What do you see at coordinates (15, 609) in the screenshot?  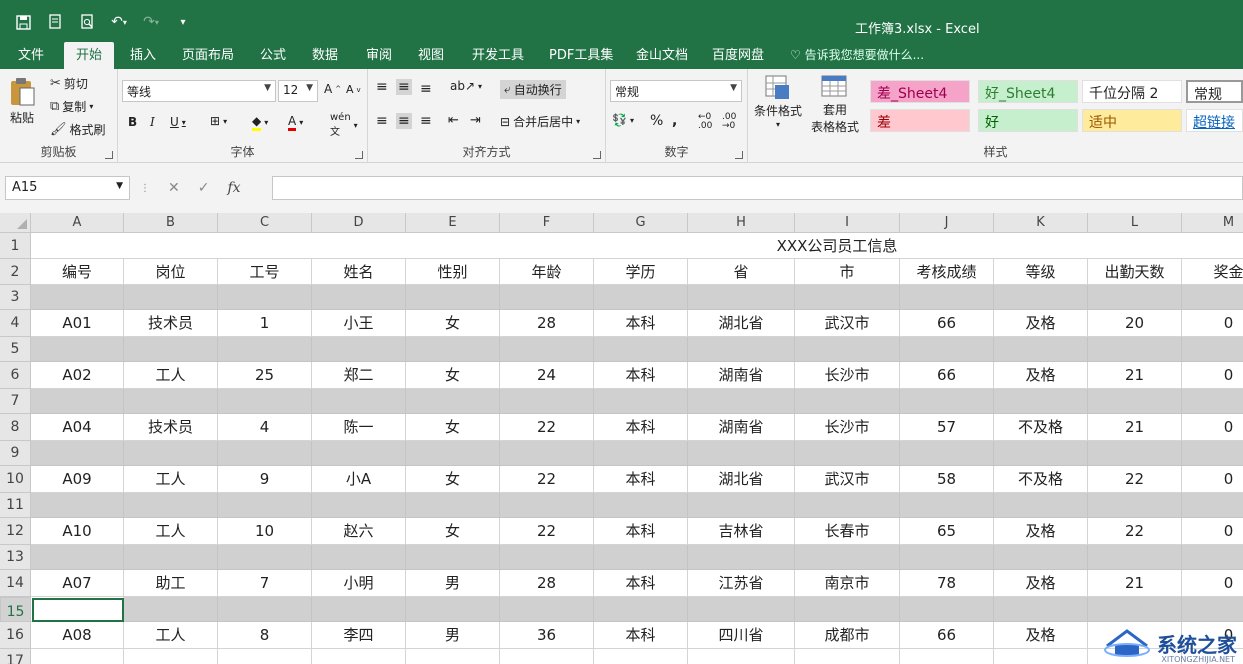 I see `row-header-15: 15` at bounding box center [15, 609].